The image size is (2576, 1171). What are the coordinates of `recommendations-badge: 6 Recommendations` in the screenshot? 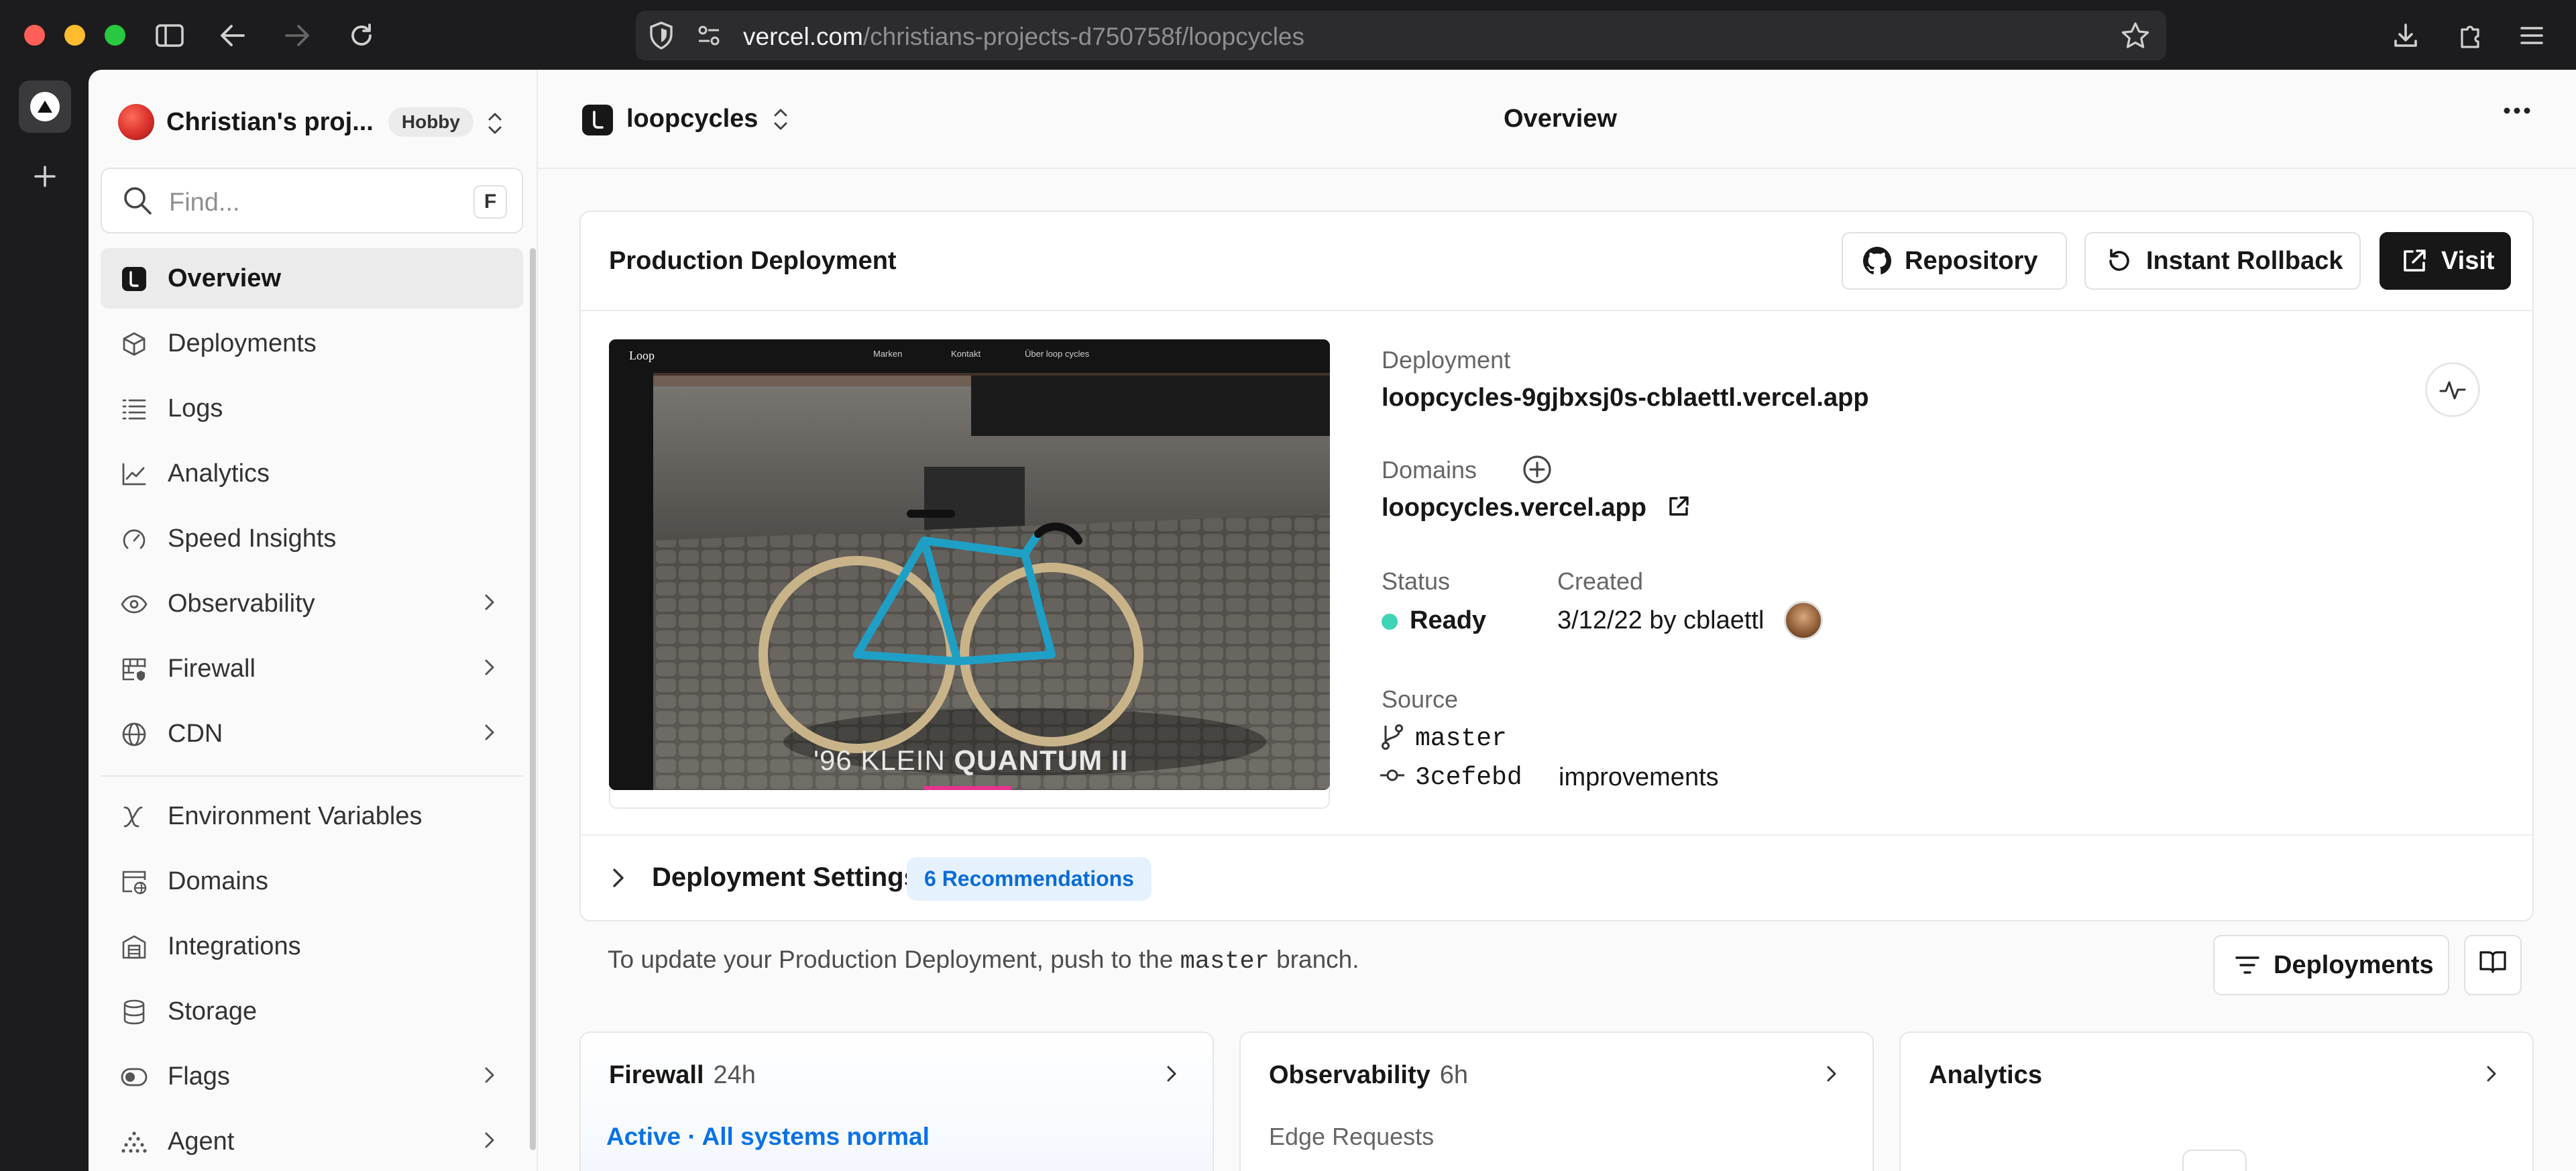 It's located at (1029, 879).